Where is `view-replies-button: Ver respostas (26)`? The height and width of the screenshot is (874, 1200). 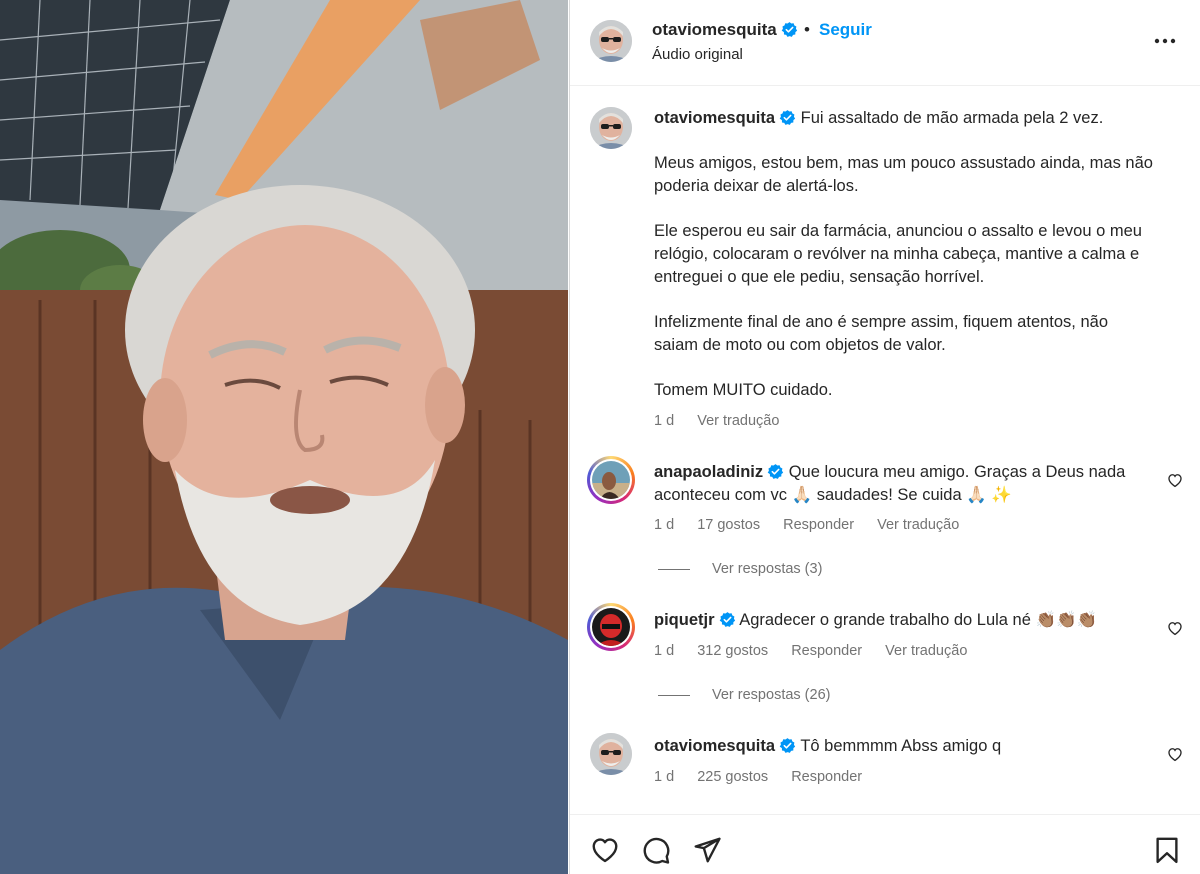
view-replies-button: Ver respostas (26) is located at coordinates (744, 695).